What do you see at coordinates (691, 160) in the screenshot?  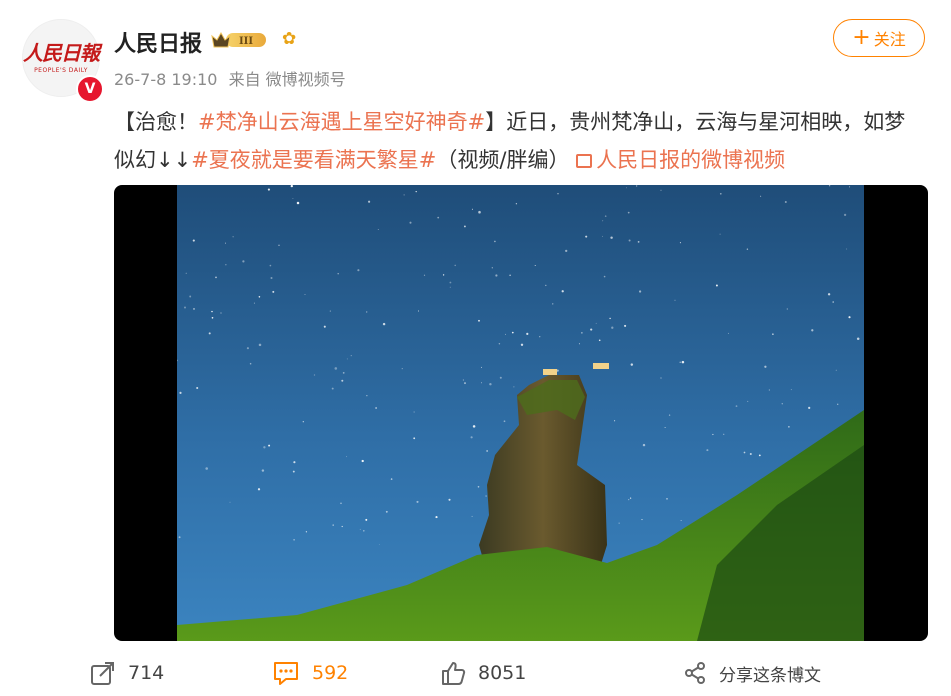 I see `video-link-label: 人民日报的微博视频` at bounding box center [691, 160].